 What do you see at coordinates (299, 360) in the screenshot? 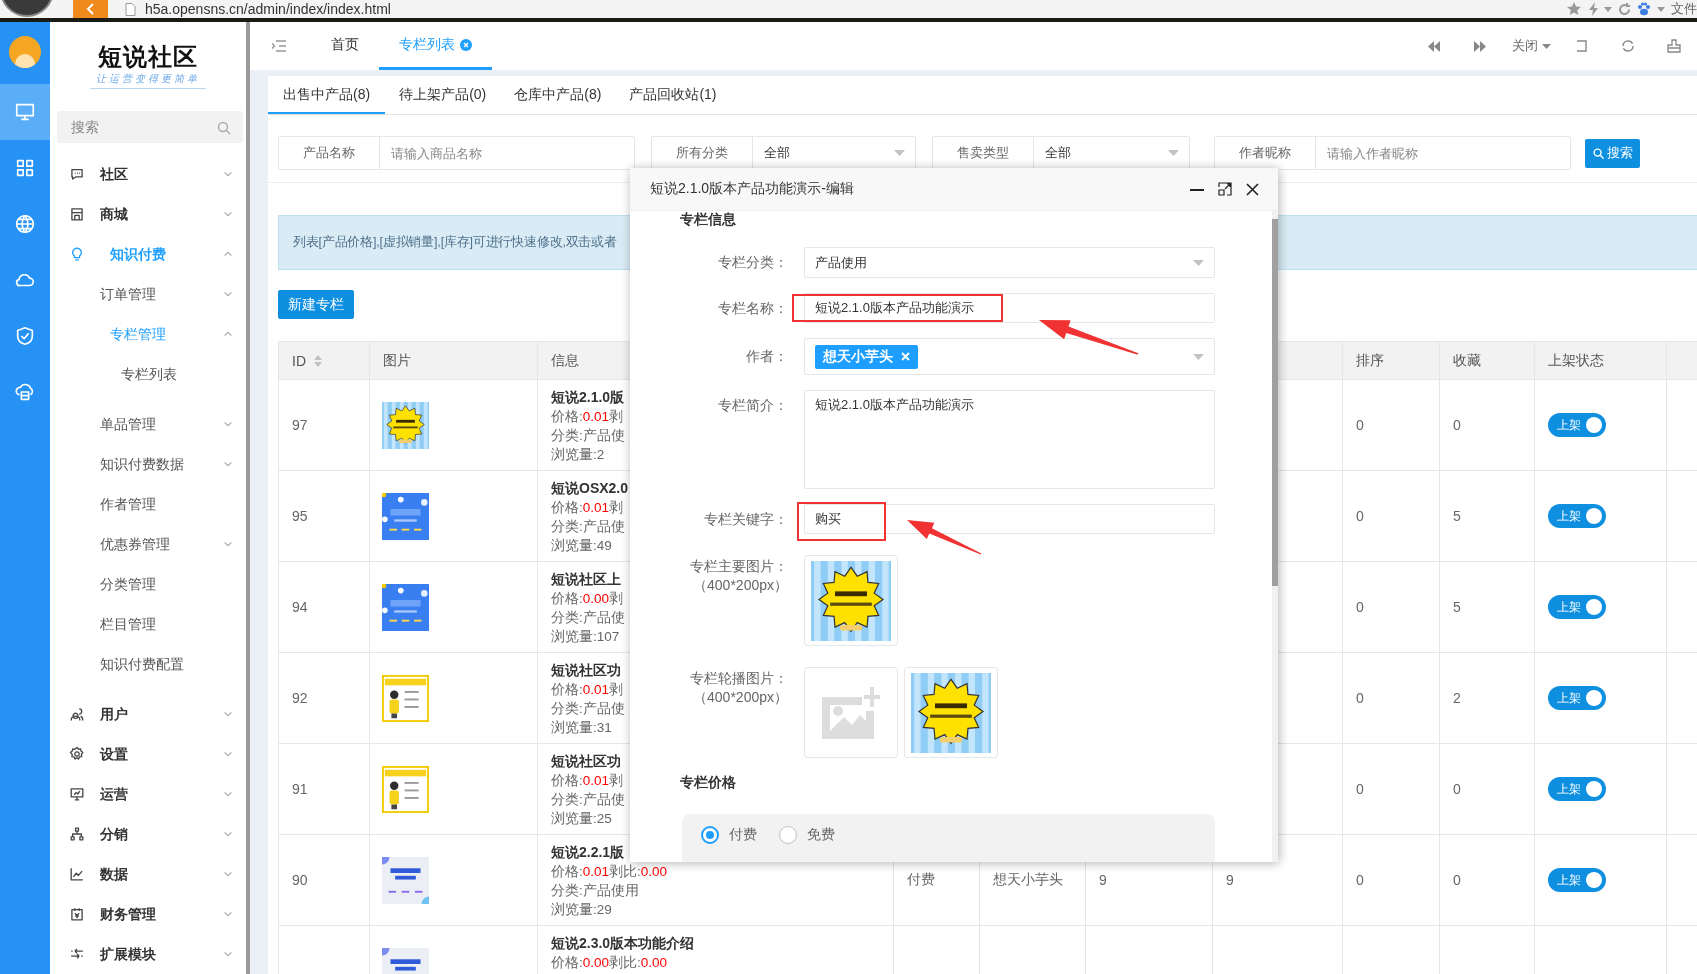
I see `column-header: ID` at bounding box center [299, 360].